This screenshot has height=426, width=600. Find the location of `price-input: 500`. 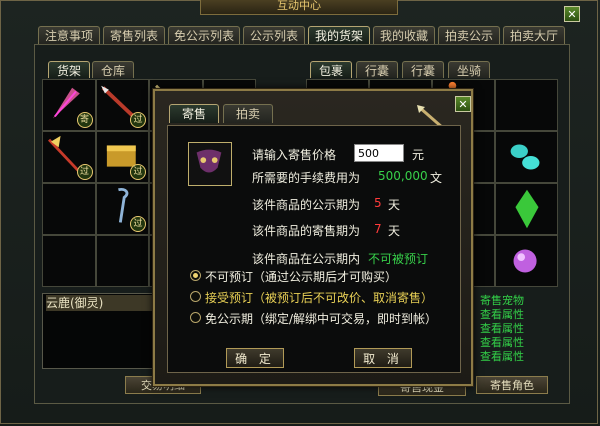

price-input: 500 is located at coordinates (379, 153).